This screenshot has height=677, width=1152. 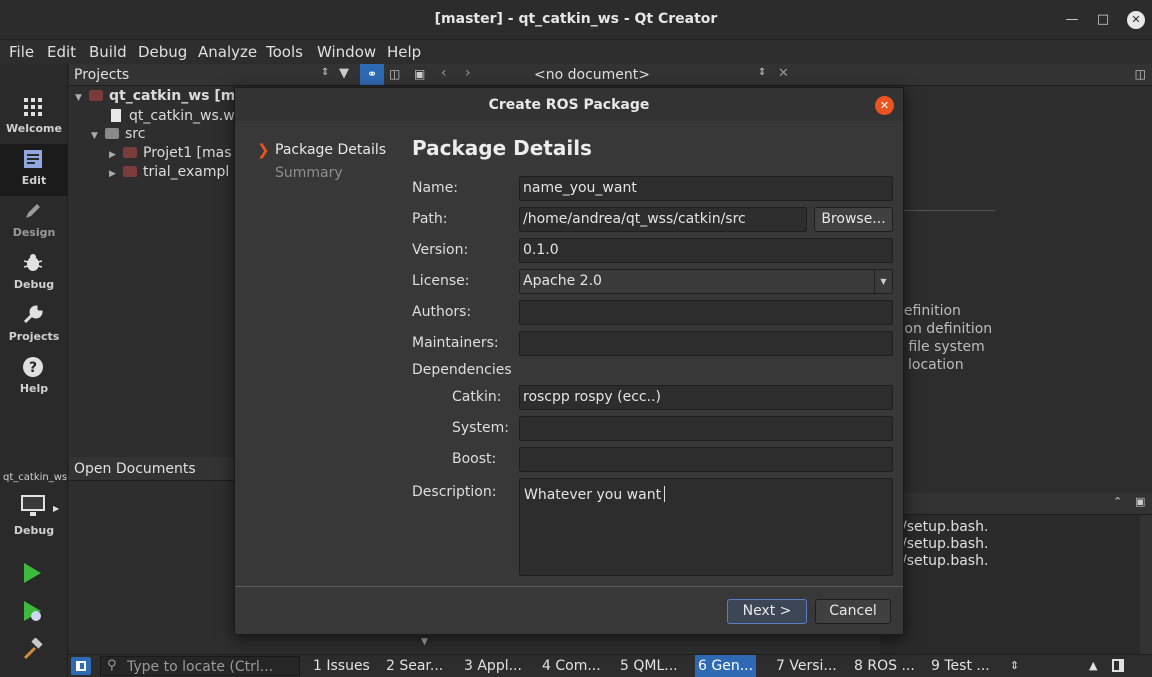 What do you see at coordinates (783, 73) in the screenshot?
I see `close-document-icon: ✕` at bounding box center [783, 73].